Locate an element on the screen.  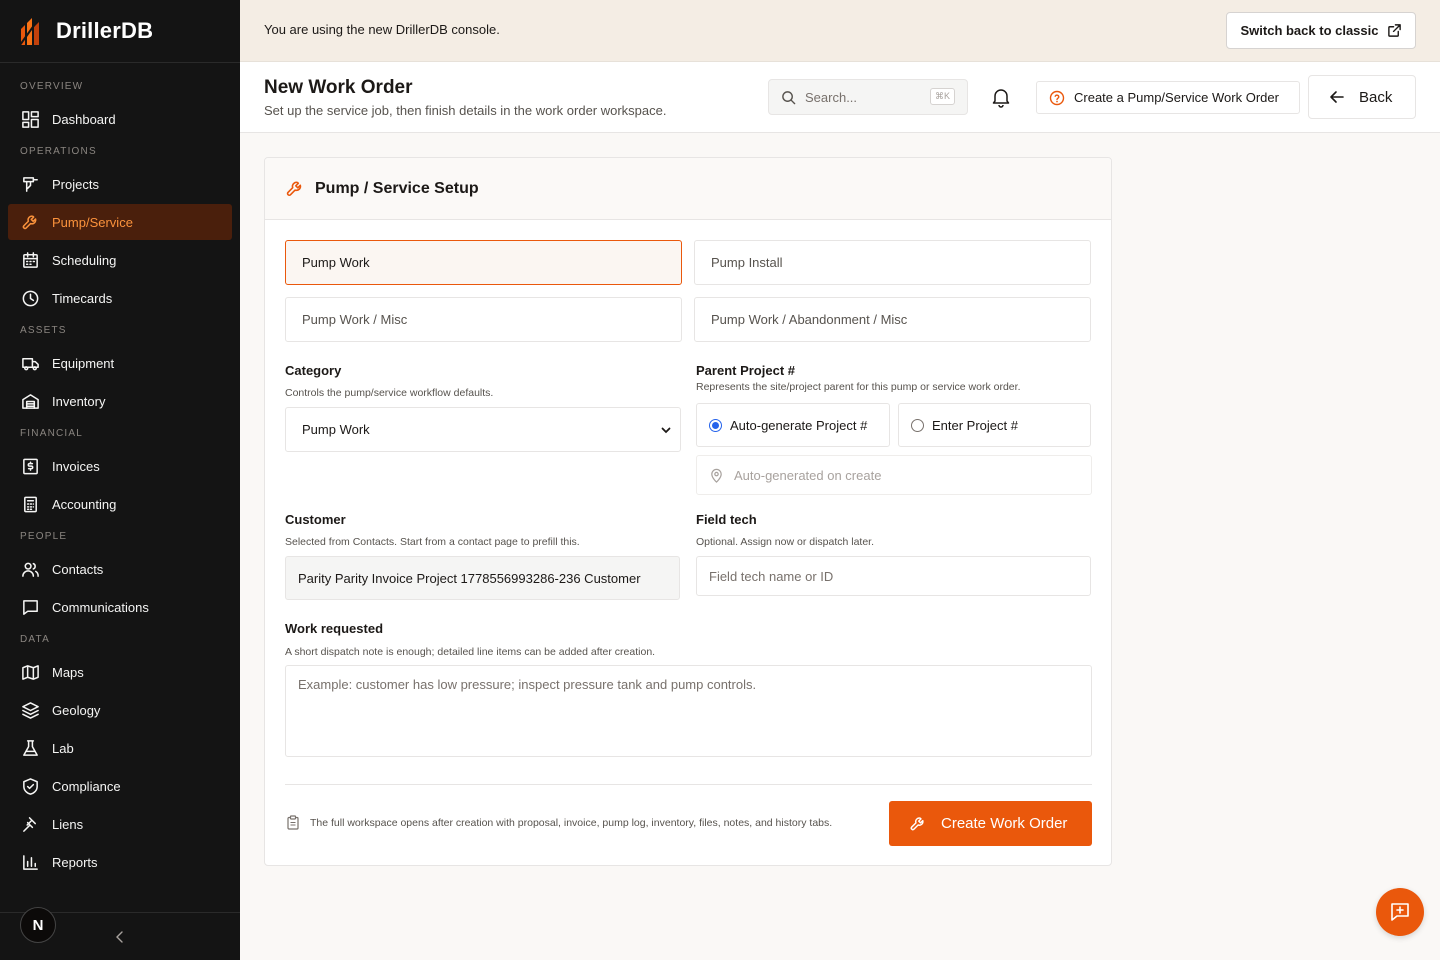
field-tech-placeholder: Field tech name or ID is located at coordinates (771, 576).